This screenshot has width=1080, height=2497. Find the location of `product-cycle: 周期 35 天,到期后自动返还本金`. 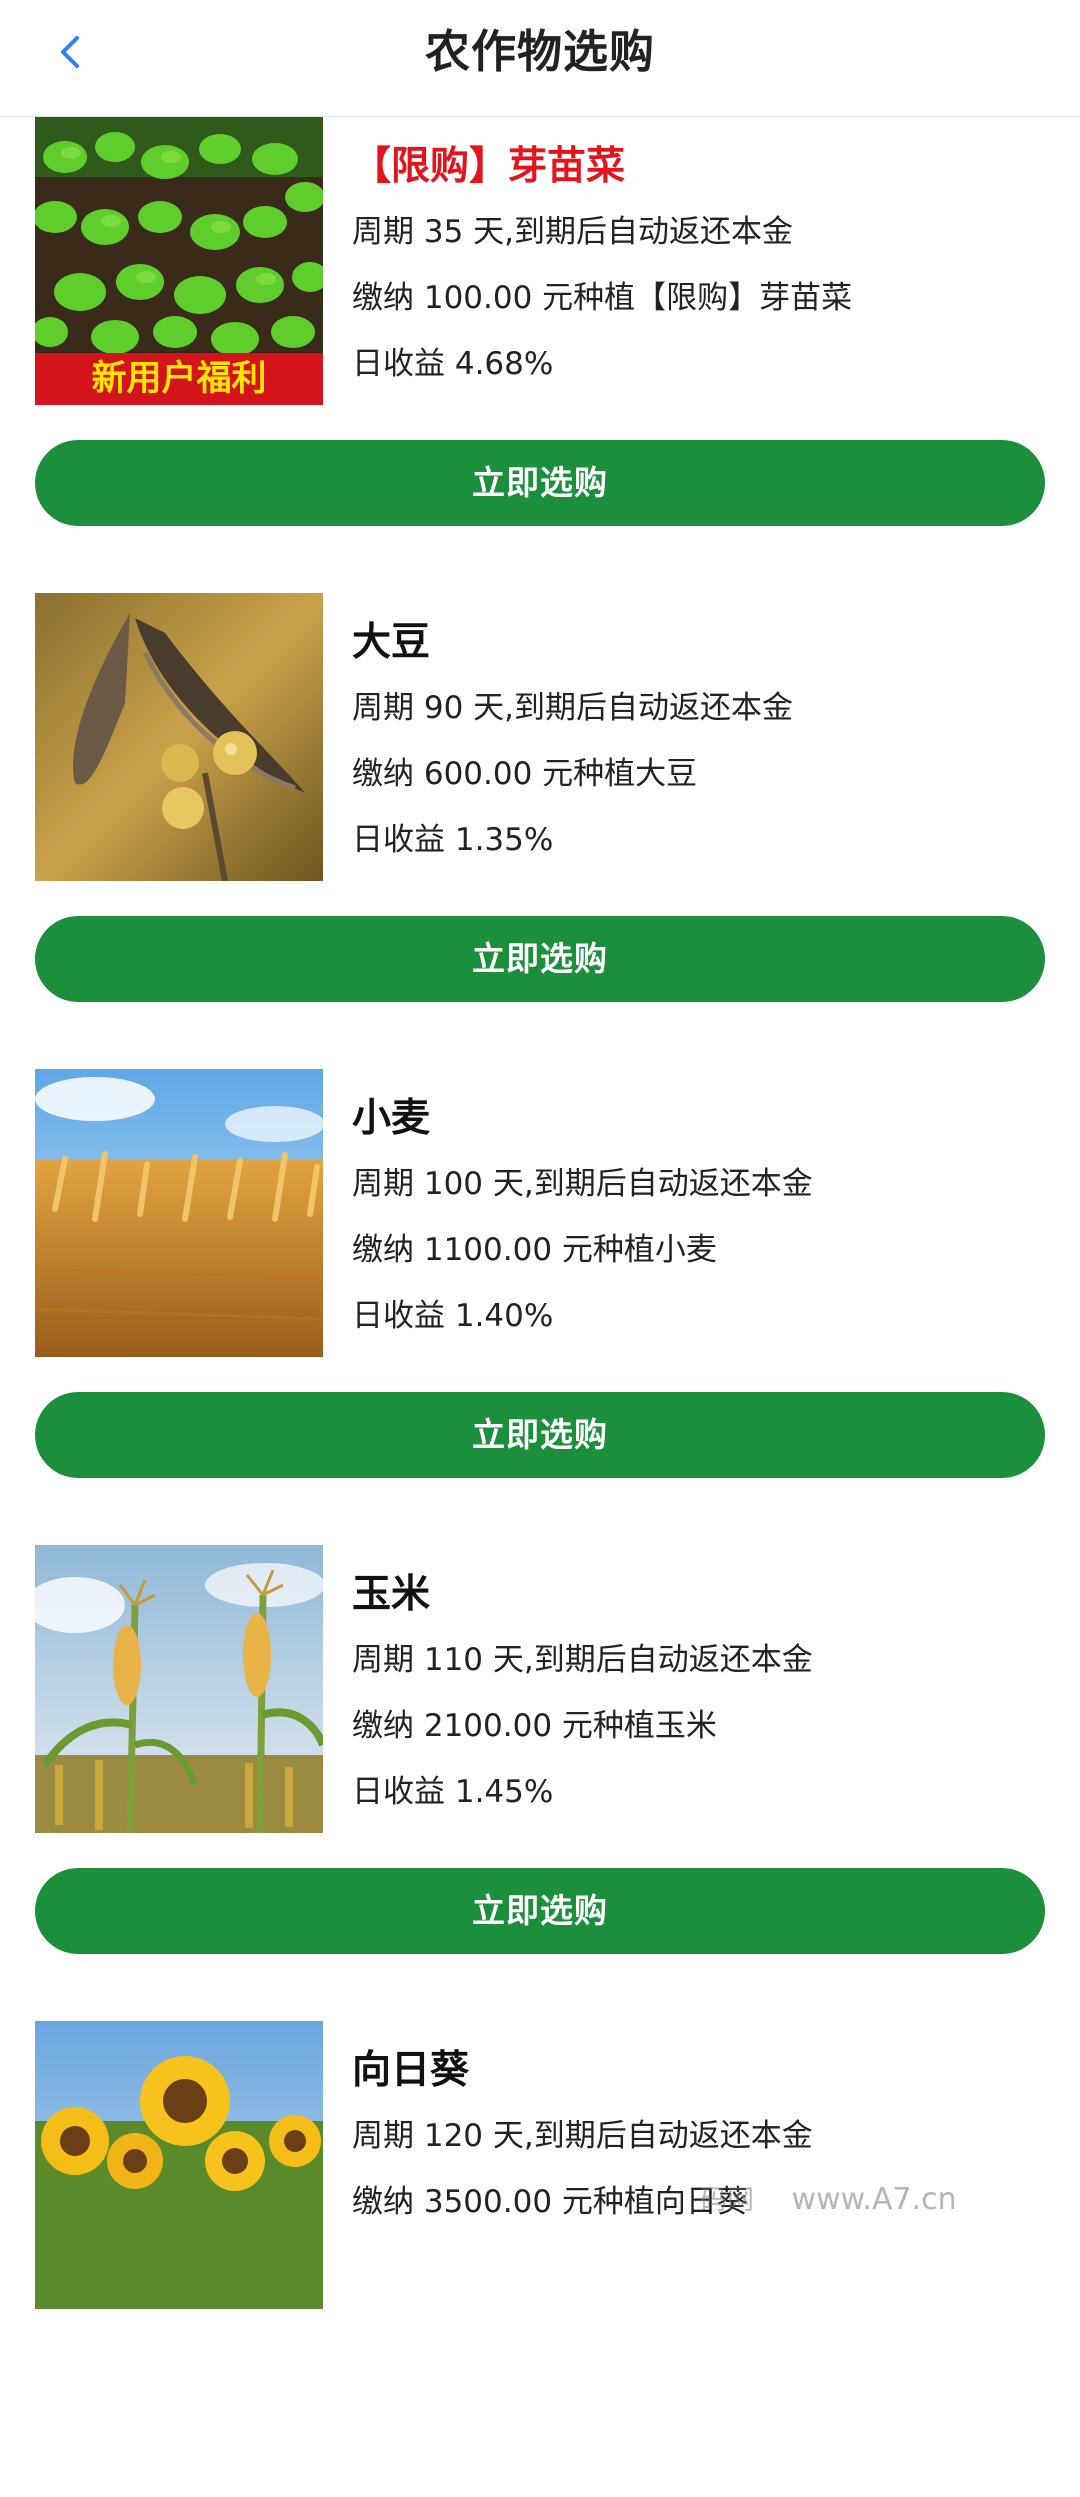

product-cycle: 周期 35 天,到期后自动返还本金 is located at coordinates (573, 232).